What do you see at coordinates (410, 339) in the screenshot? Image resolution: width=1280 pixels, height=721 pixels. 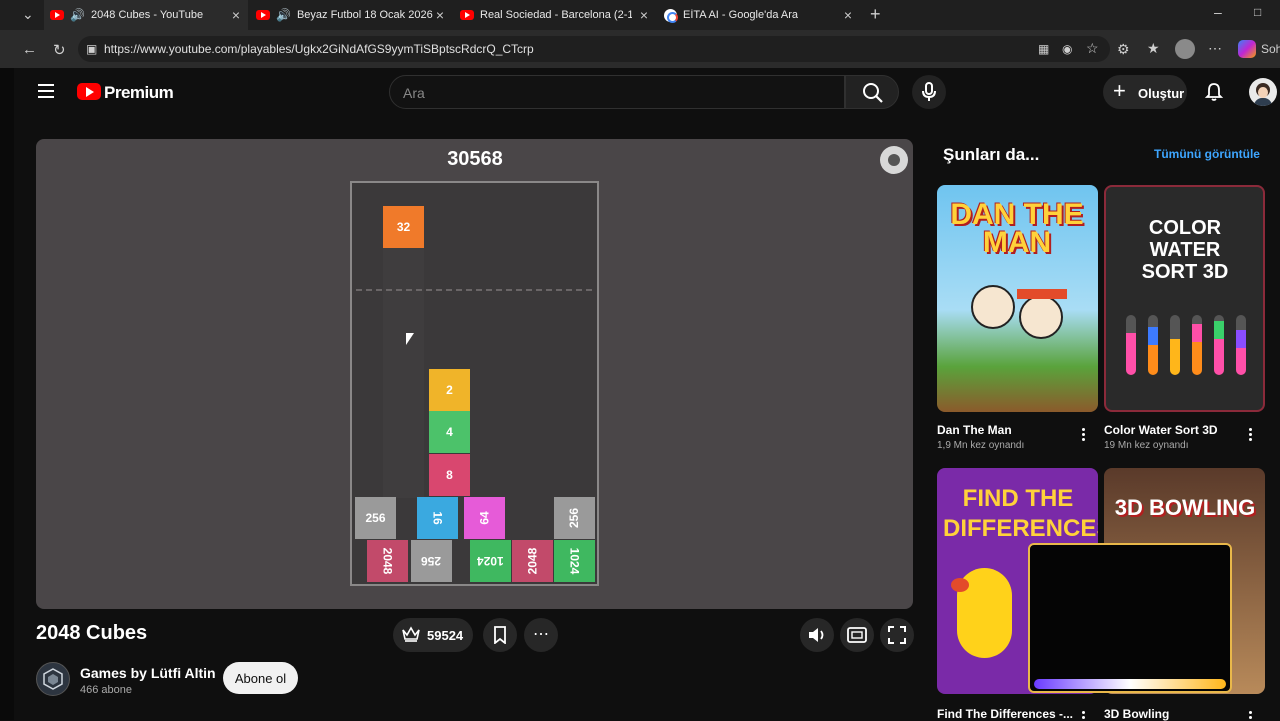 I see `mouse-cursor-icon` at bounding box center [410, 339].